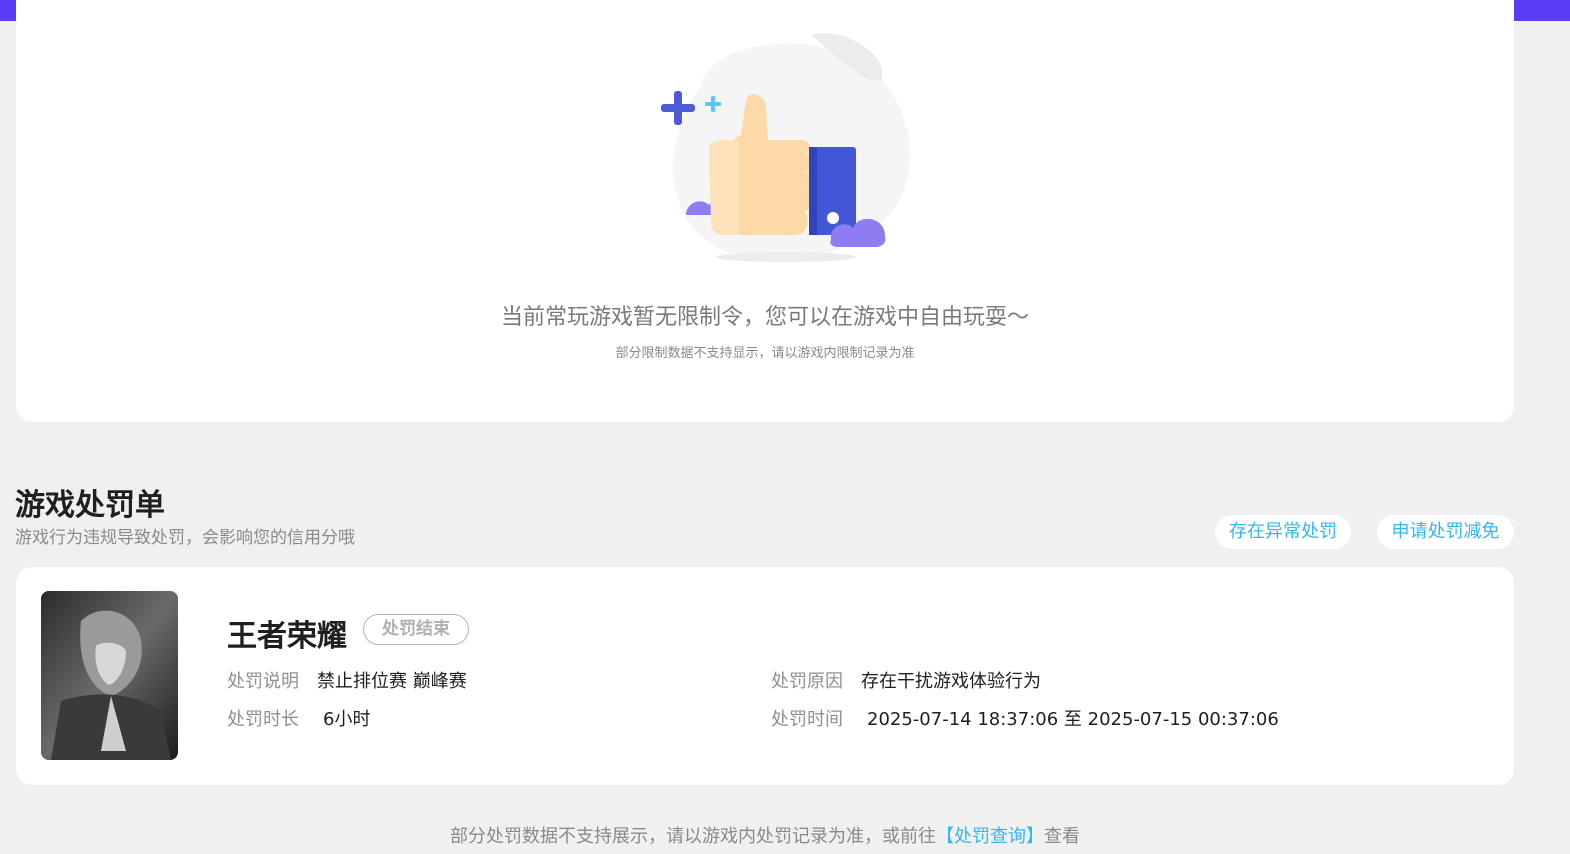 The width and height of the screenshot is (1570, 854). I want to click on game-cover-image, so click(109, 675).